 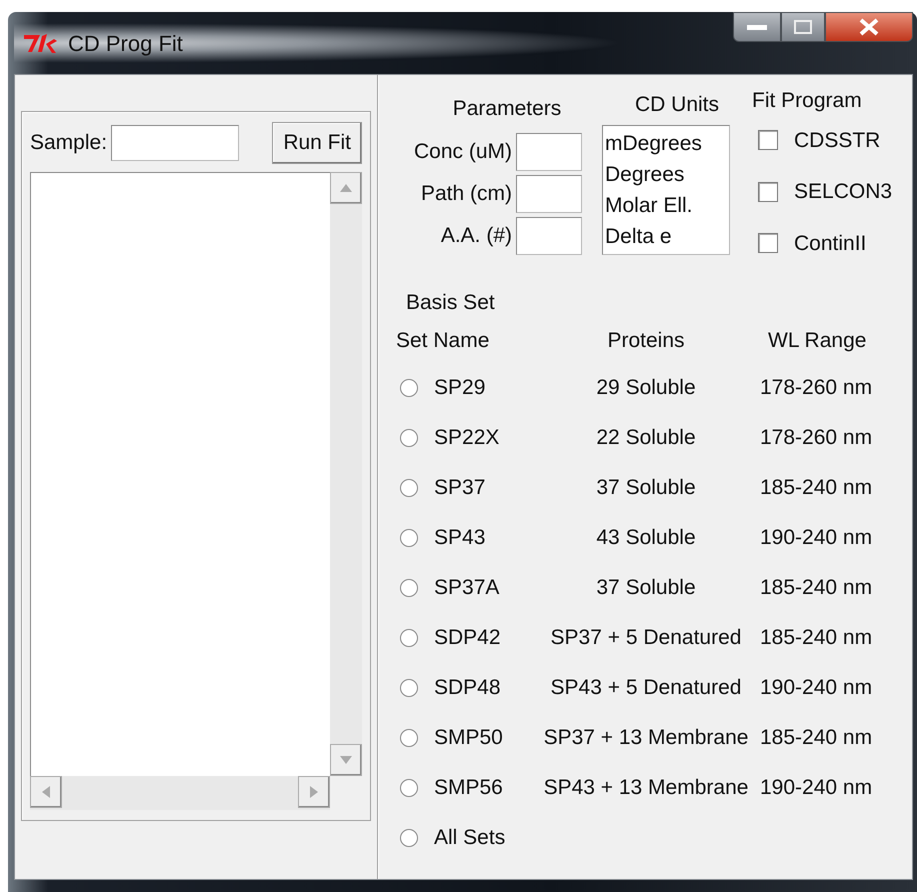 I want to click on close-icon, so click(x=869, y=27).